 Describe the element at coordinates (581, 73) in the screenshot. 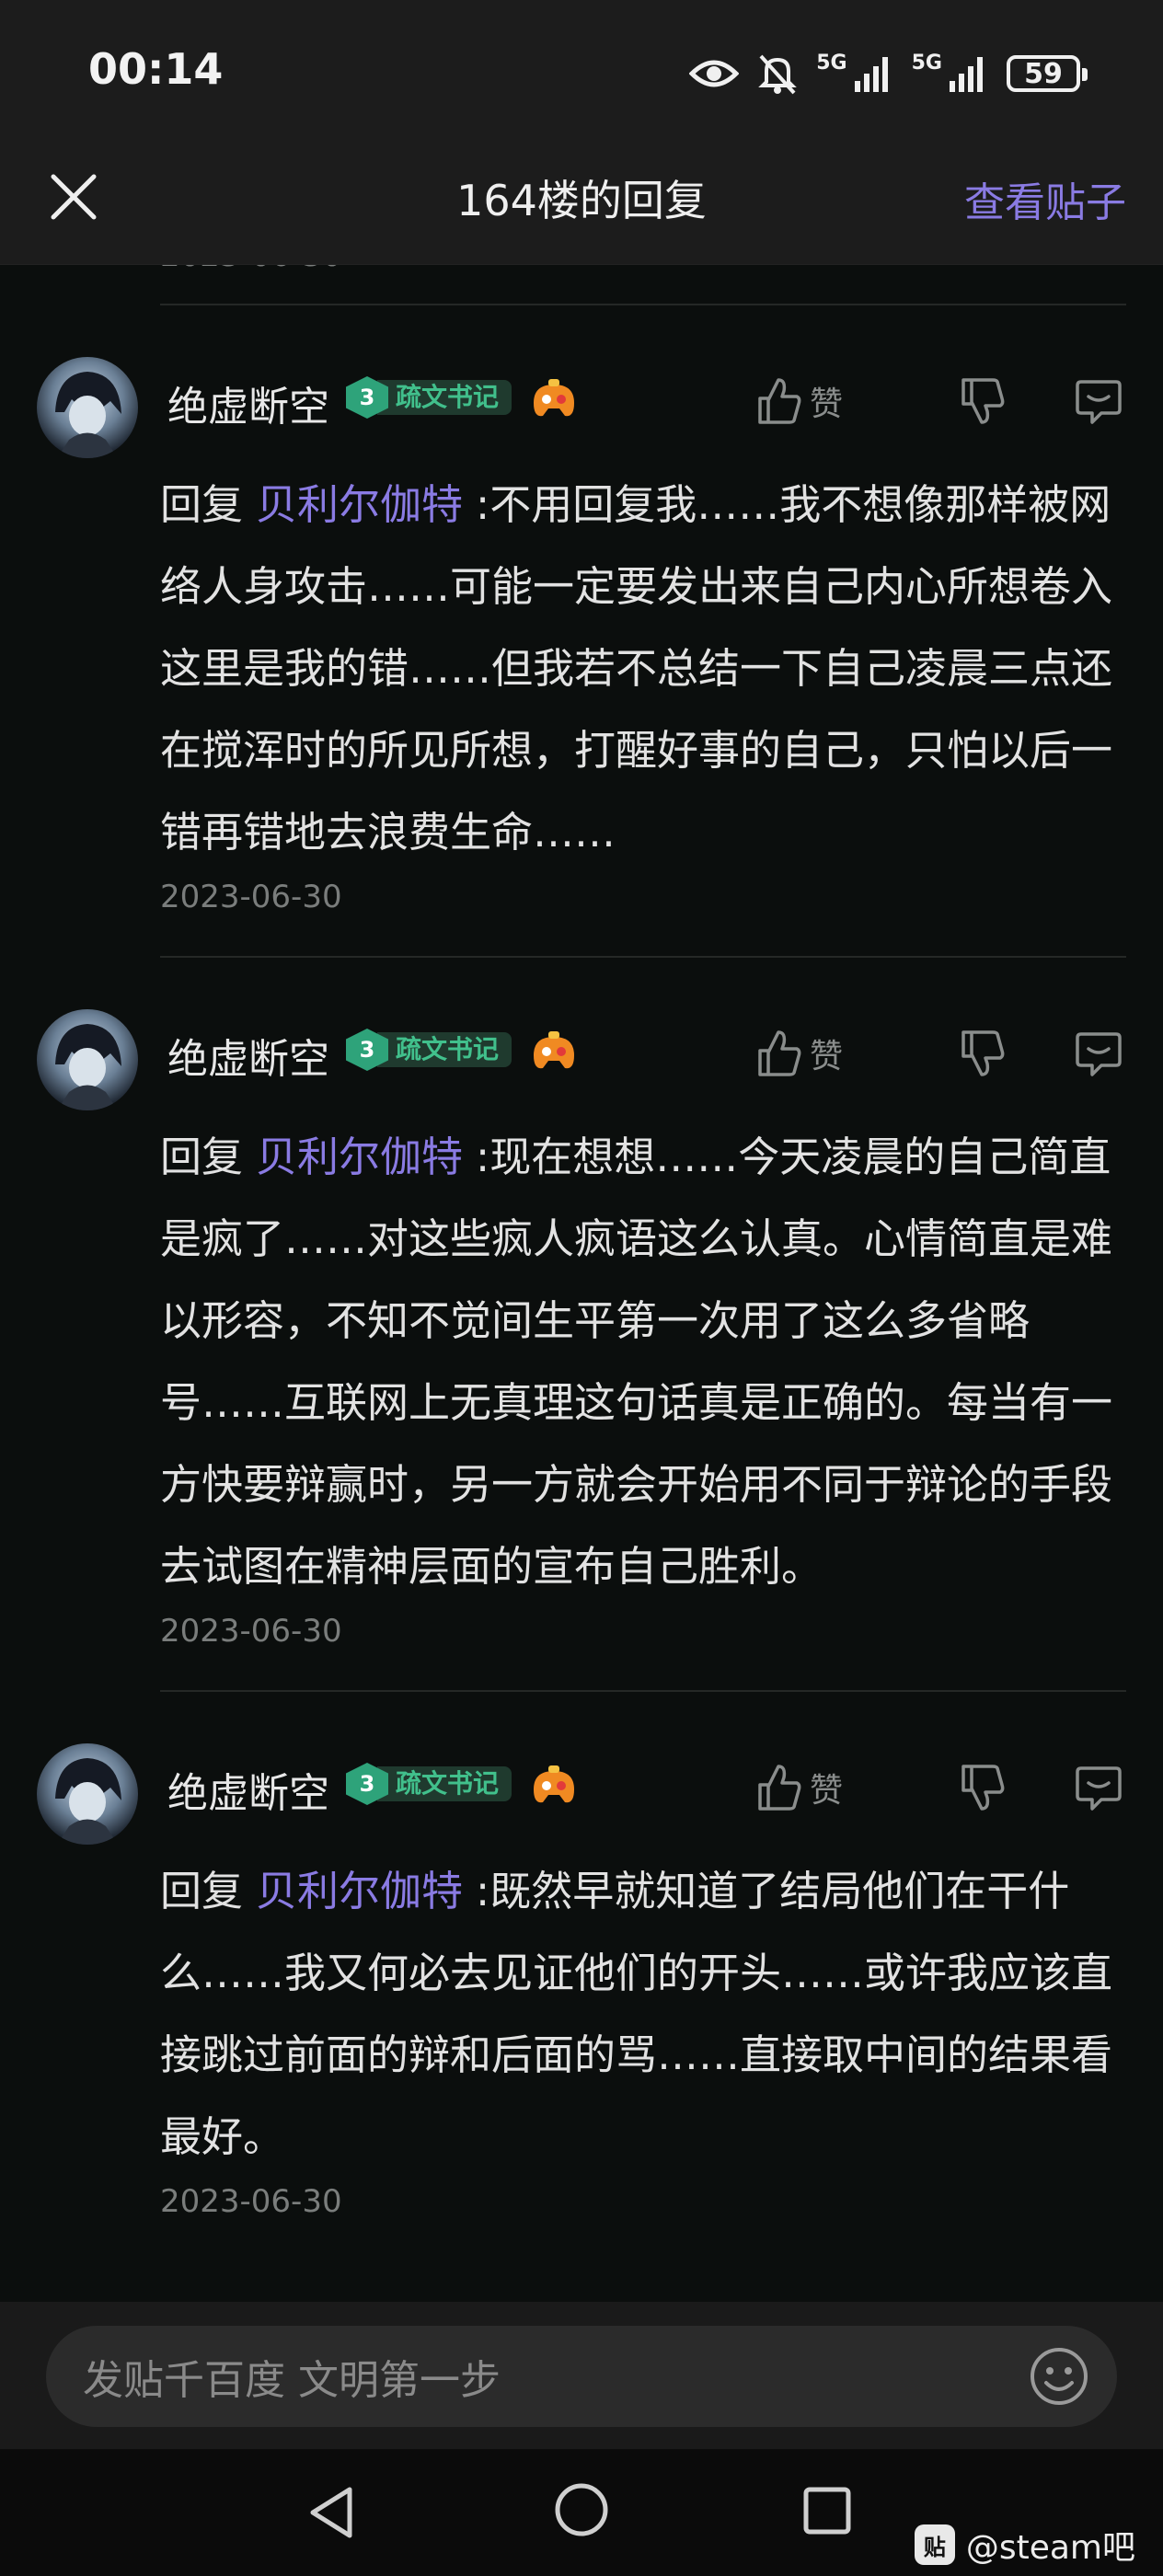

I see `status-bar: 00:14 5G 5G 59` at that location.